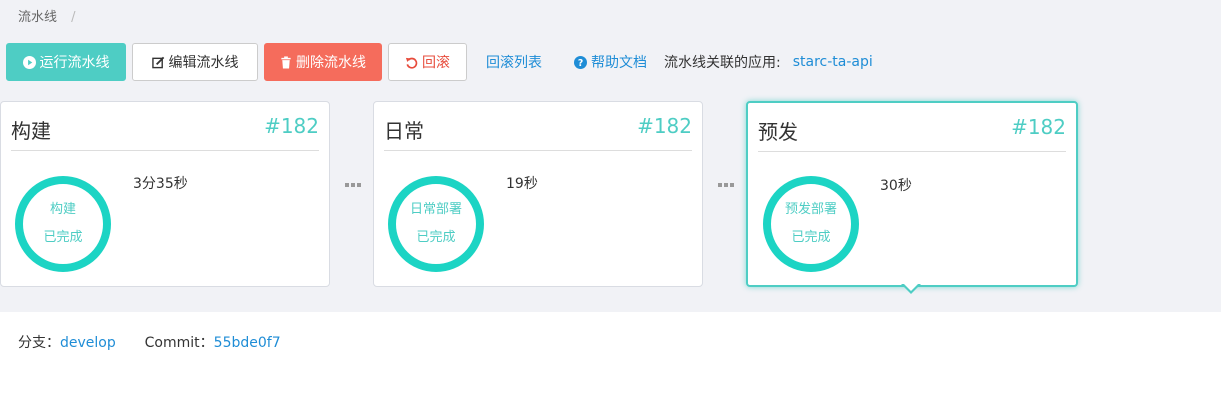 This screenshot has width=1221, height=394. What do you see at coordinates (810, 209) in the screenshot?
I see `ring-stage-name: 预发部署` at bounding box center [810, 209].